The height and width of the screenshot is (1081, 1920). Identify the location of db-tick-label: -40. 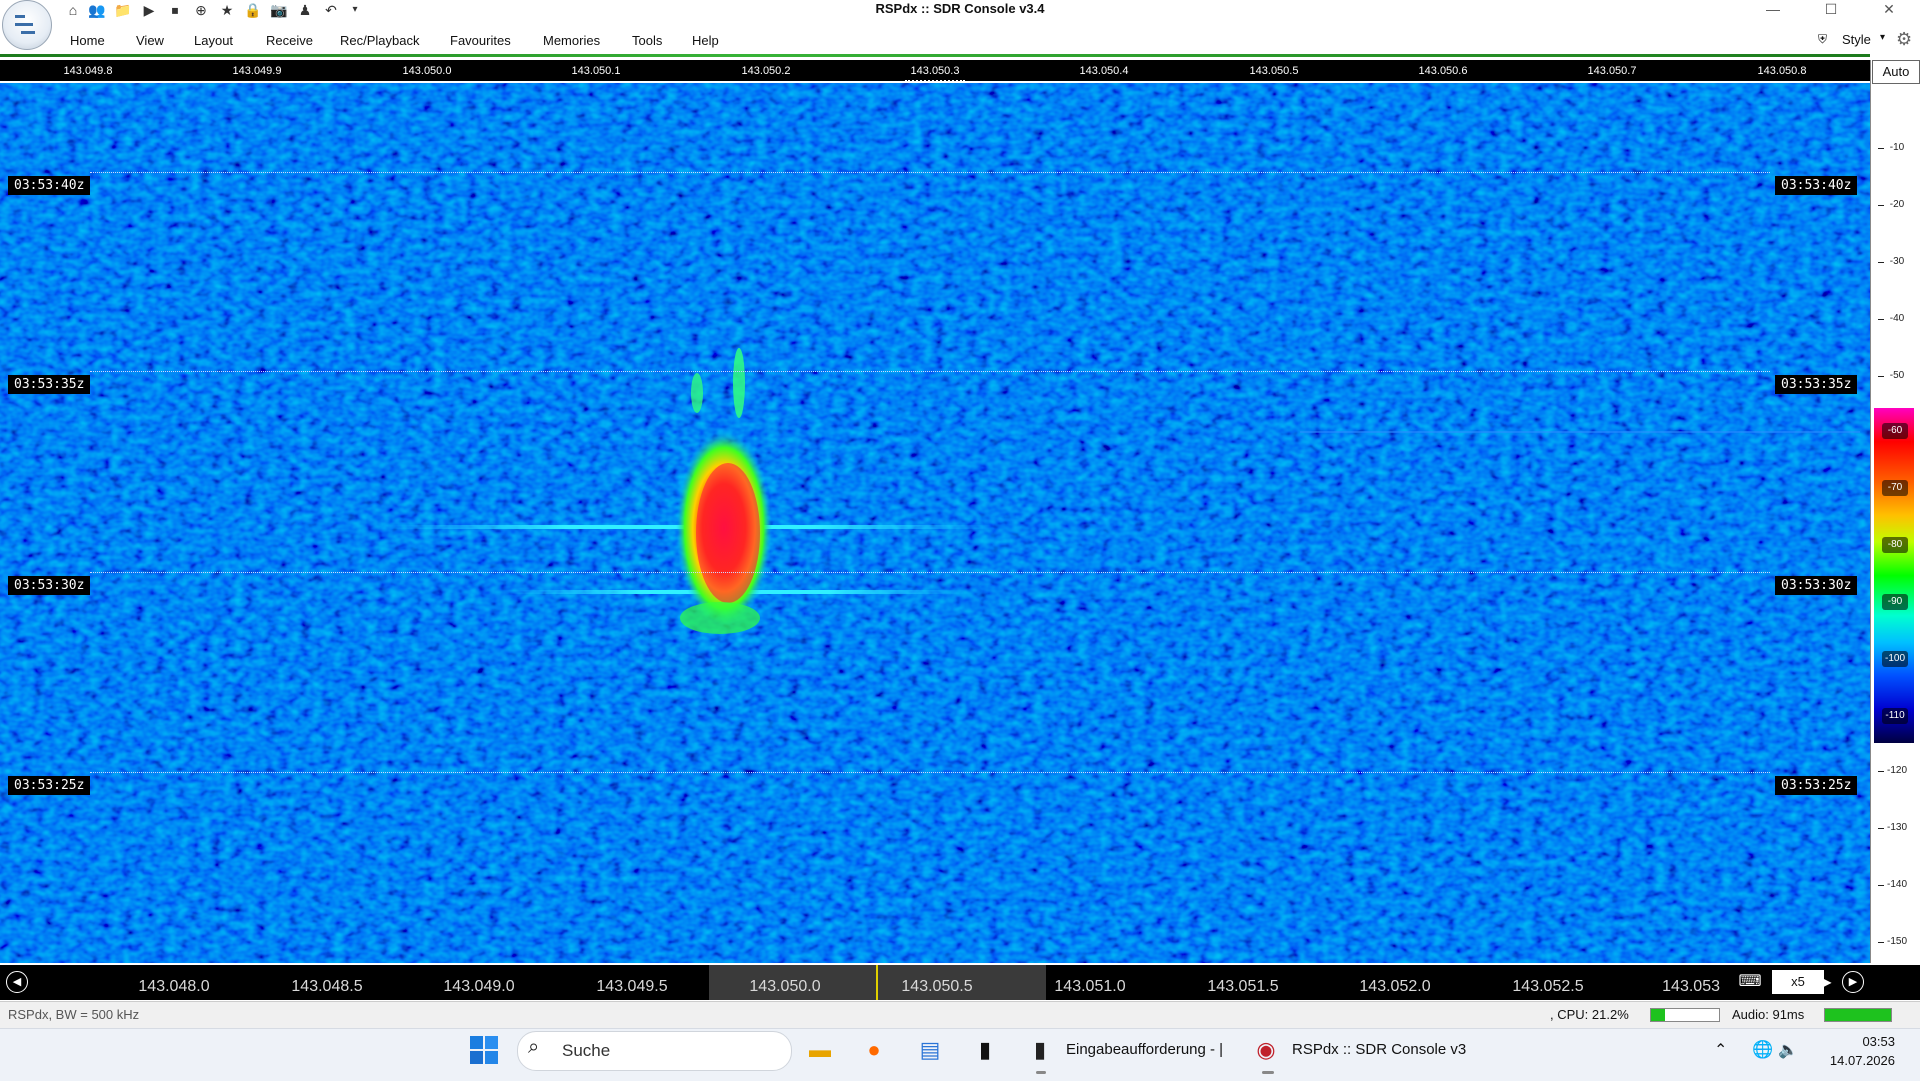
(1897, 318).